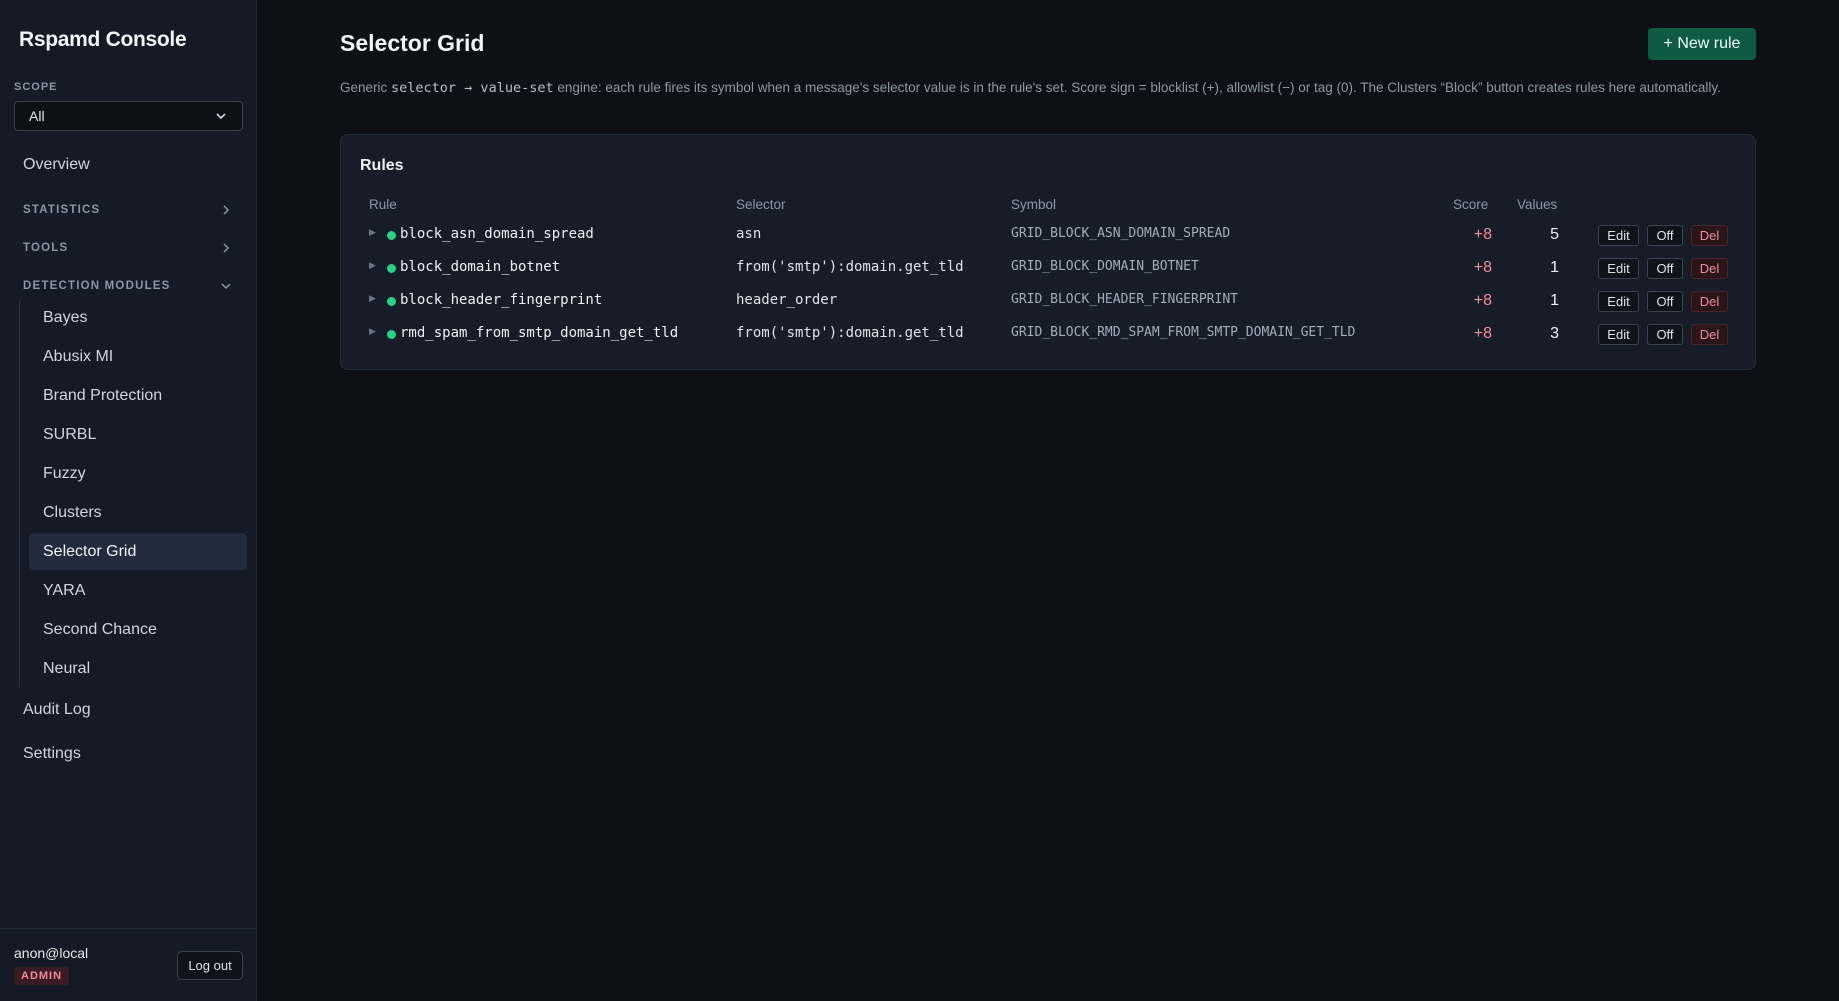  What do you see at coordinates (97, 286) in the screenshot?
I see `nav-section-detection-modules-label: DETECTION MODULES` at bounding box center [97, 286].